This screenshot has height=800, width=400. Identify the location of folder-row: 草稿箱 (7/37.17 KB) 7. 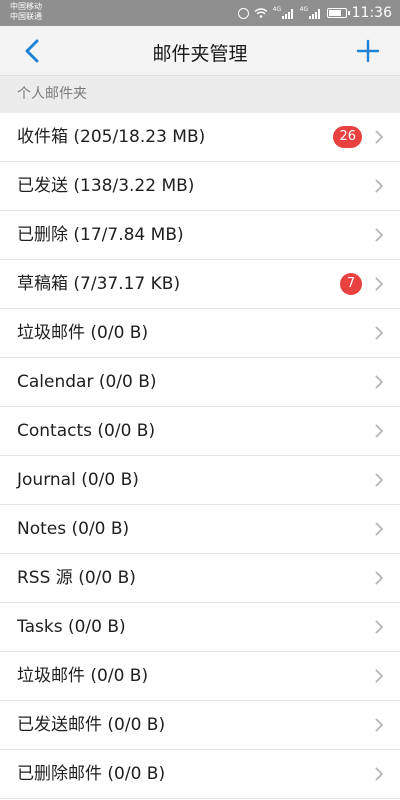
(200, 284).